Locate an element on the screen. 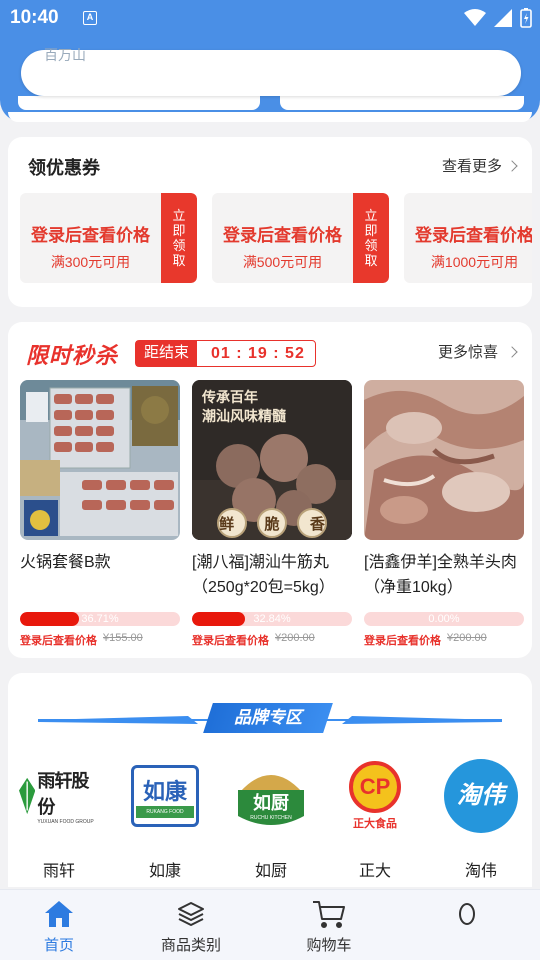  progress-text: 32.84% is located at coordinates (272, 619).